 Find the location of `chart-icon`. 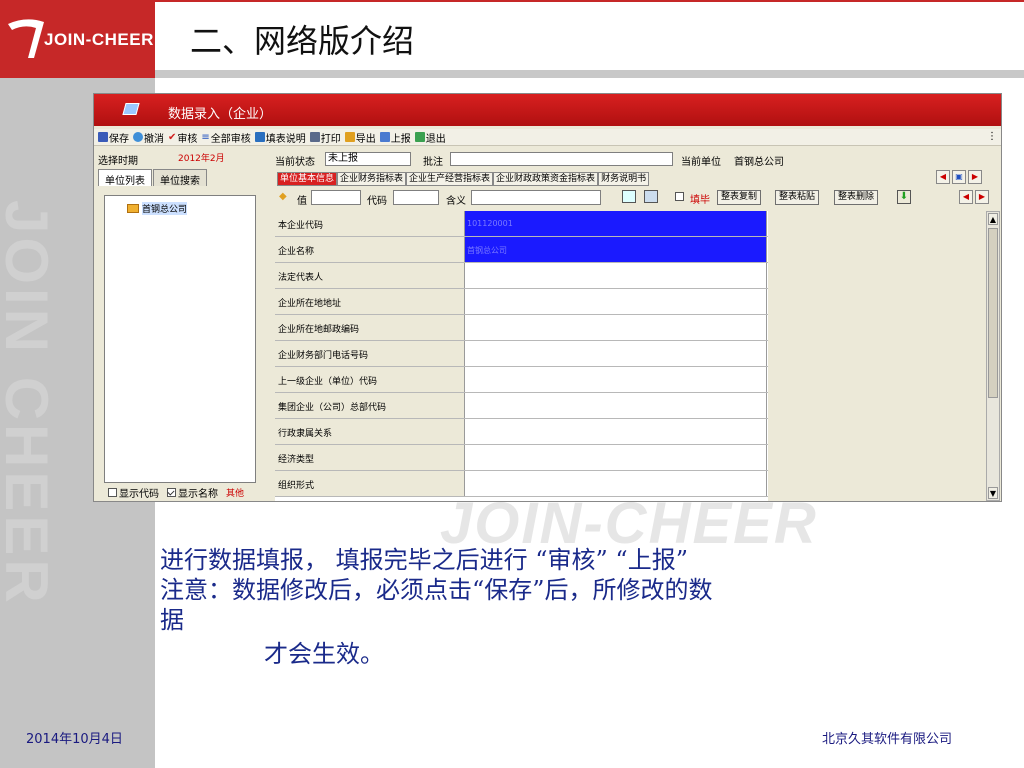

chart-icon is located at coordinates (629, 196).